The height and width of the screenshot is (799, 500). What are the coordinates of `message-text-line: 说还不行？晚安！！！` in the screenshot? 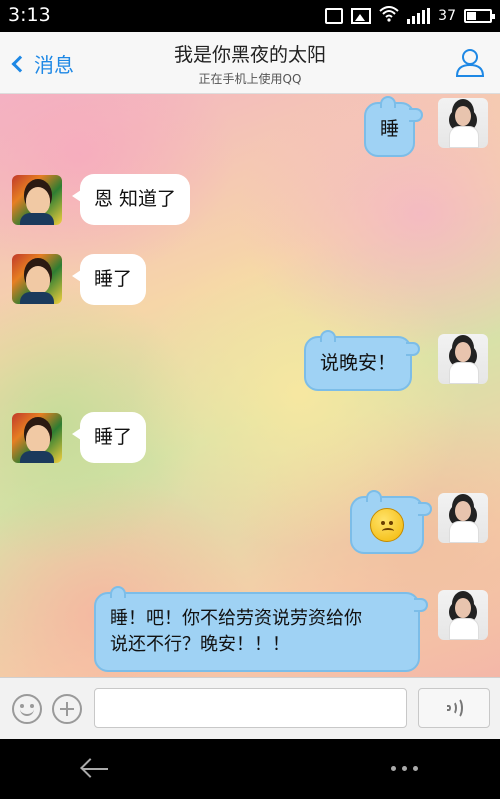 It's located at (200, 644).